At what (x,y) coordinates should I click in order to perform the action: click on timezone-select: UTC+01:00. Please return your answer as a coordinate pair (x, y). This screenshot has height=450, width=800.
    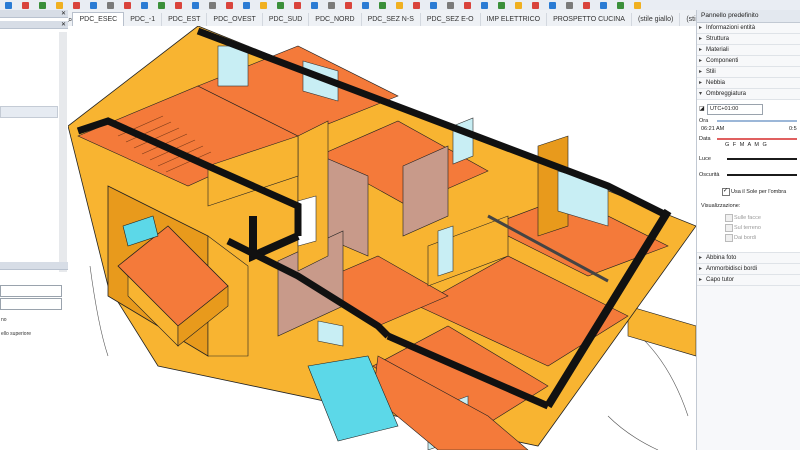
    Looking at the image, I should click on (735, 109).